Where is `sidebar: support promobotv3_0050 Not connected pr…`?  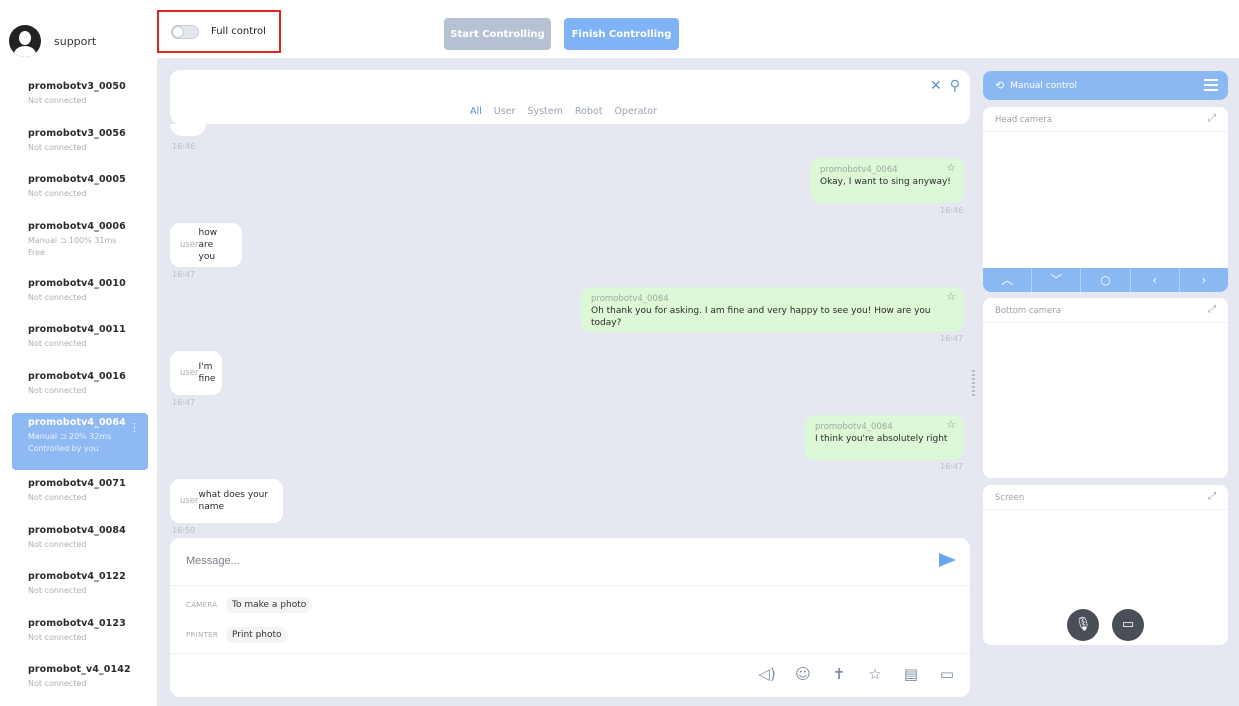
sidebar: support promobotv3_0050 Not connected pr… is located at coordinates (78, 353).